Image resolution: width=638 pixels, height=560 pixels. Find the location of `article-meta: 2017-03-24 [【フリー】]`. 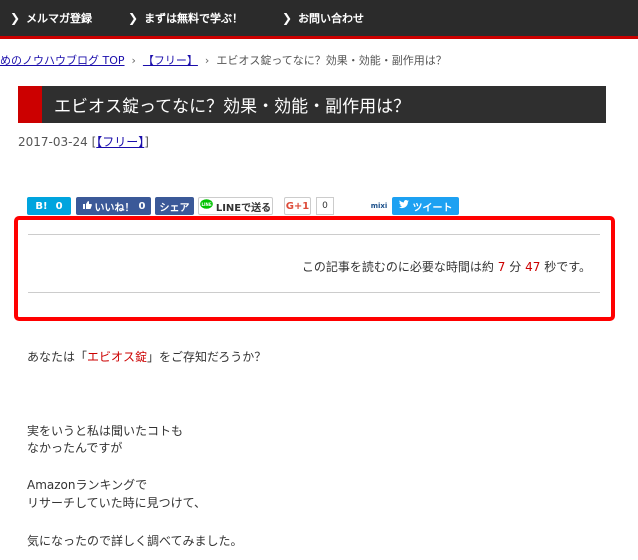

article-meta: 2017-03-24 [【フリー】] is located at coordinates (83, 141).